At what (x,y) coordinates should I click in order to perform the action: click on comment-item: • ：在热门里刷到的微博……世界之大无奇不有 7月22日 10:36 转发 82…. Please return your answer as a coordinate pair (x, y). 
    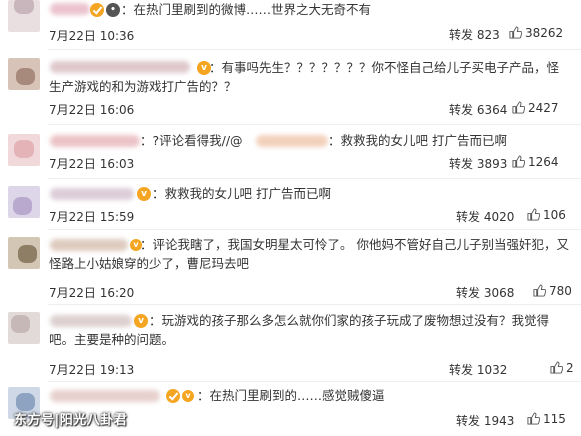
    Looking at the image, I should click on (290, 26).